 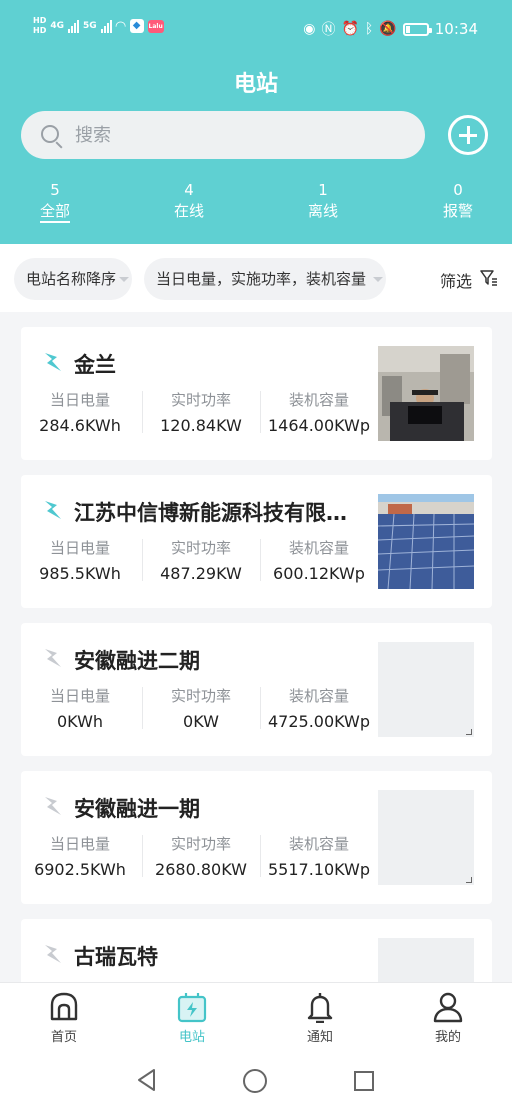 I want to click on tab-label: 首页, so click(x=63, y=1037).